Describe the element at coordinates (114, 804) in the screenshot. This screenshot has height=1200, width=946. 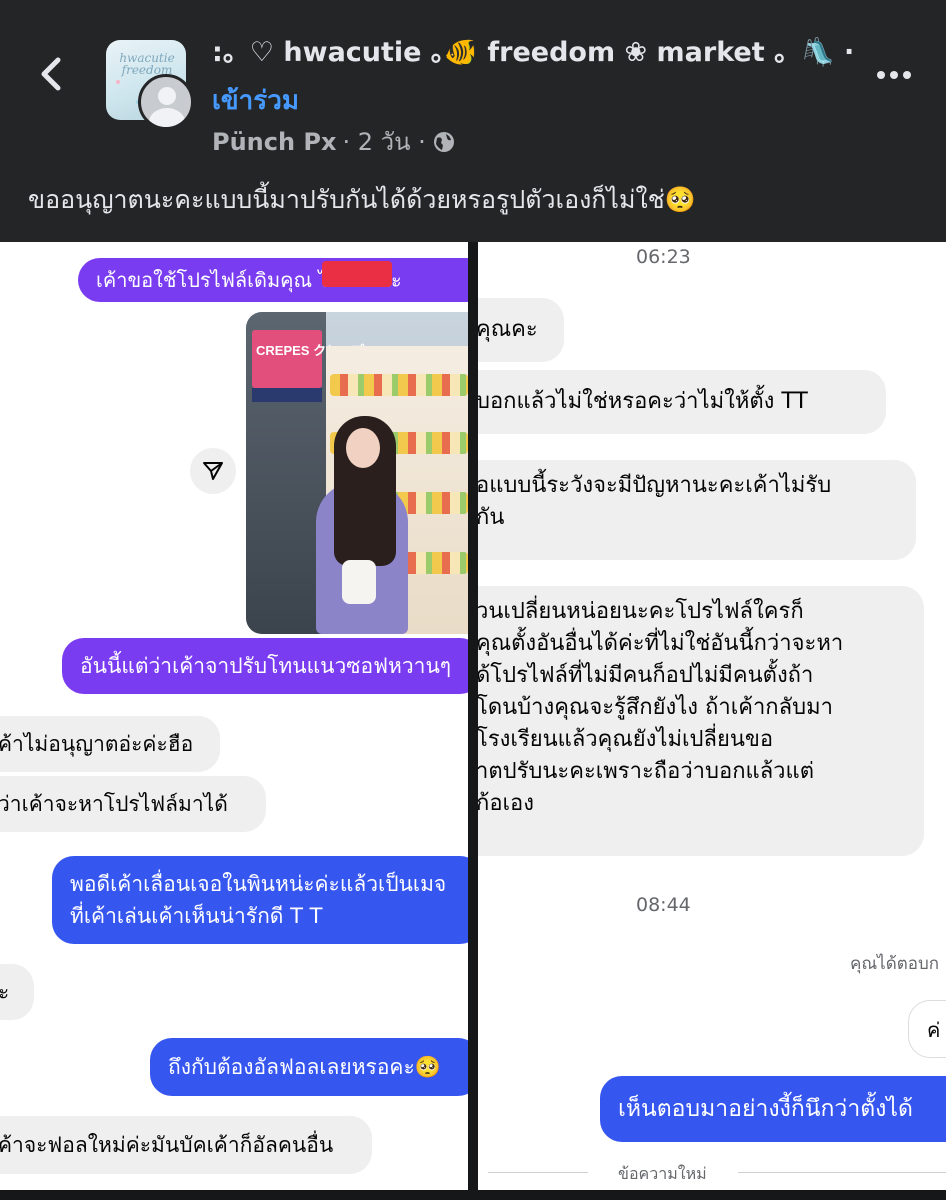
I see `message-text: ว่าเค้าจะหาโปรไฟล์มาได้` at that location.